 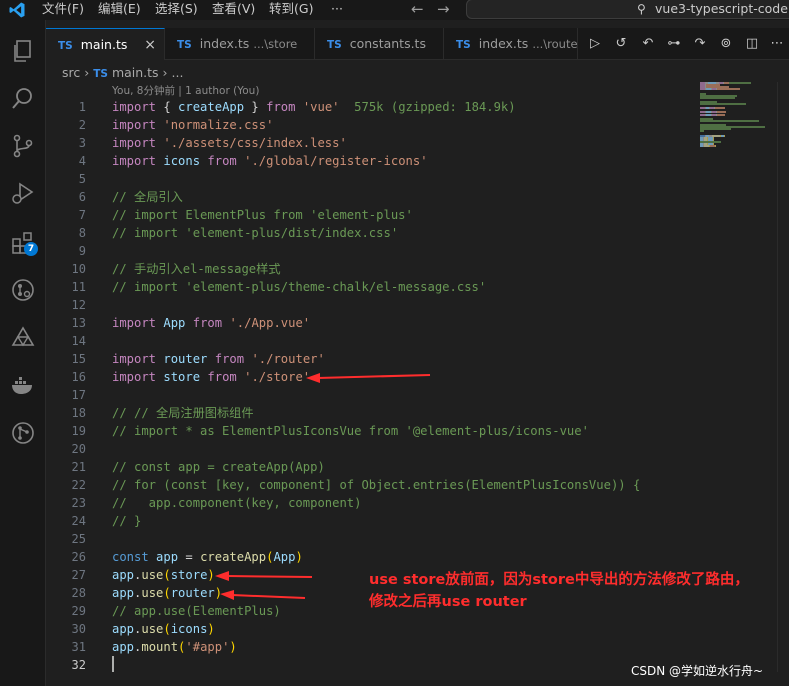 I want to click on text-cursor, so click(x=113, y=664).